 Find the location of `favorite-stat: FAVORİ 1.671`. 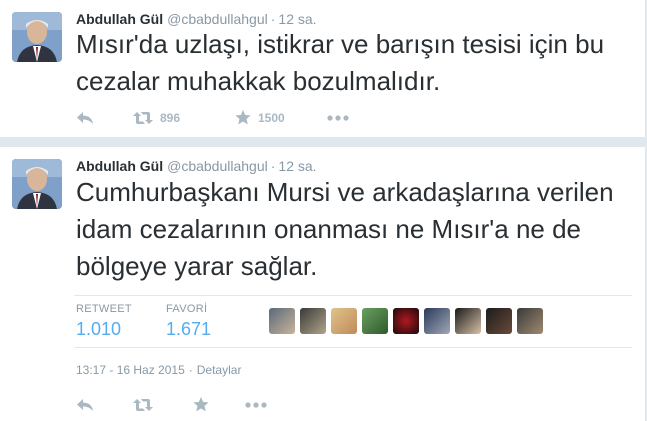

favorite-stat: FAVORİ 1.671 is located at coordinates (188, 321).